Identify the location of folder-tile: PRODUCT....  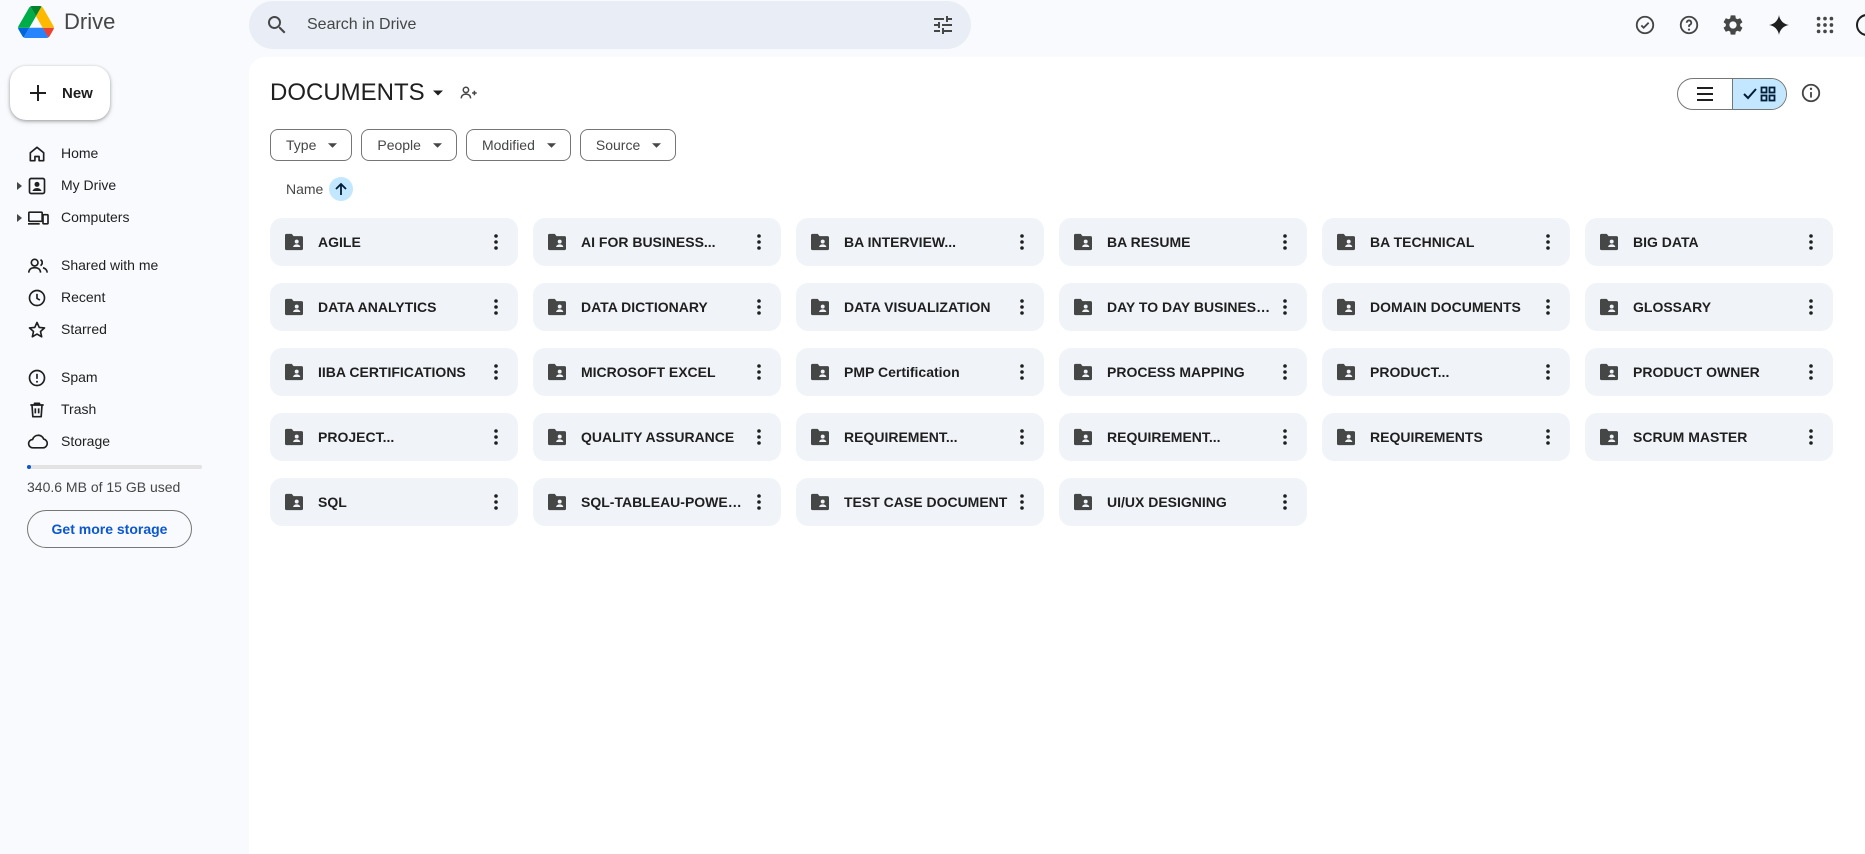
(1446, 372).